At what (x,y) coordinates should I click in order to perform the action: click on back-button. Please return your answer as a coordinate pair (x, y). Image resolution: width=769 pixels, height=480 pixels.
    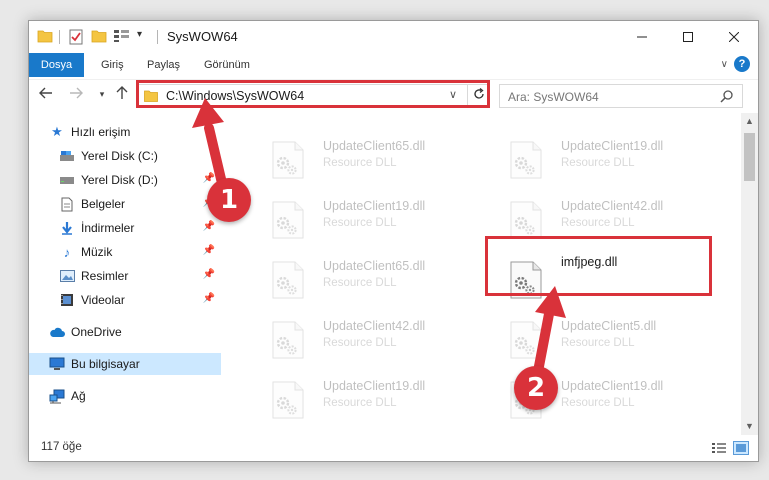
    Looking at the image, I should click on (46, 95).